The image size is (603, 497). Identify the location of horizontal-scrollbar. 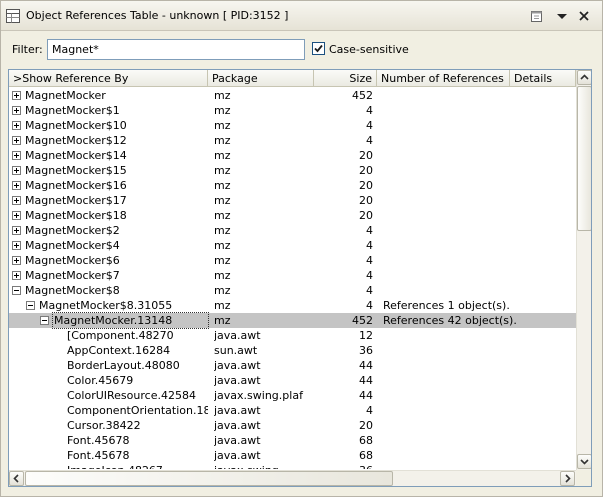
(292, 478).